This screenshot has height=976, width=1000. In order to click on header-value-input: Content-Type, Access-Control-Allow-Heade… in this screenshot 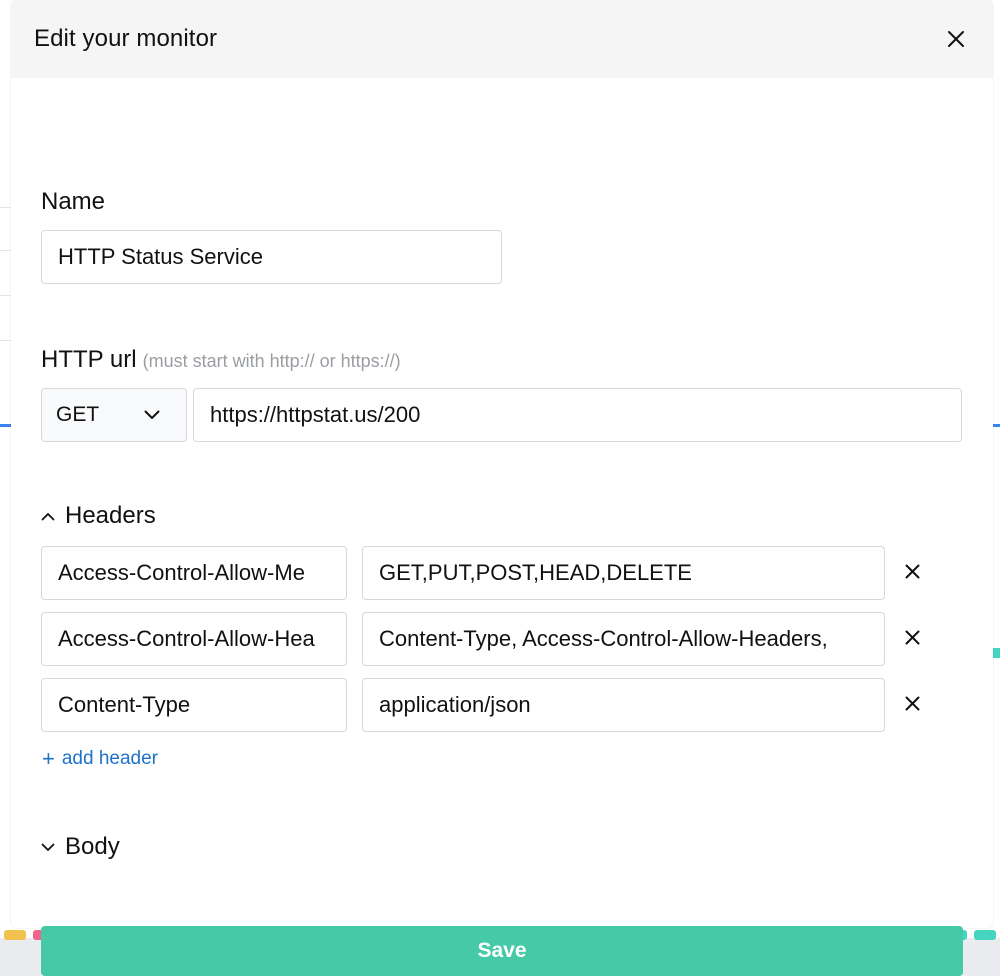, I will do `click(623, 639)`.